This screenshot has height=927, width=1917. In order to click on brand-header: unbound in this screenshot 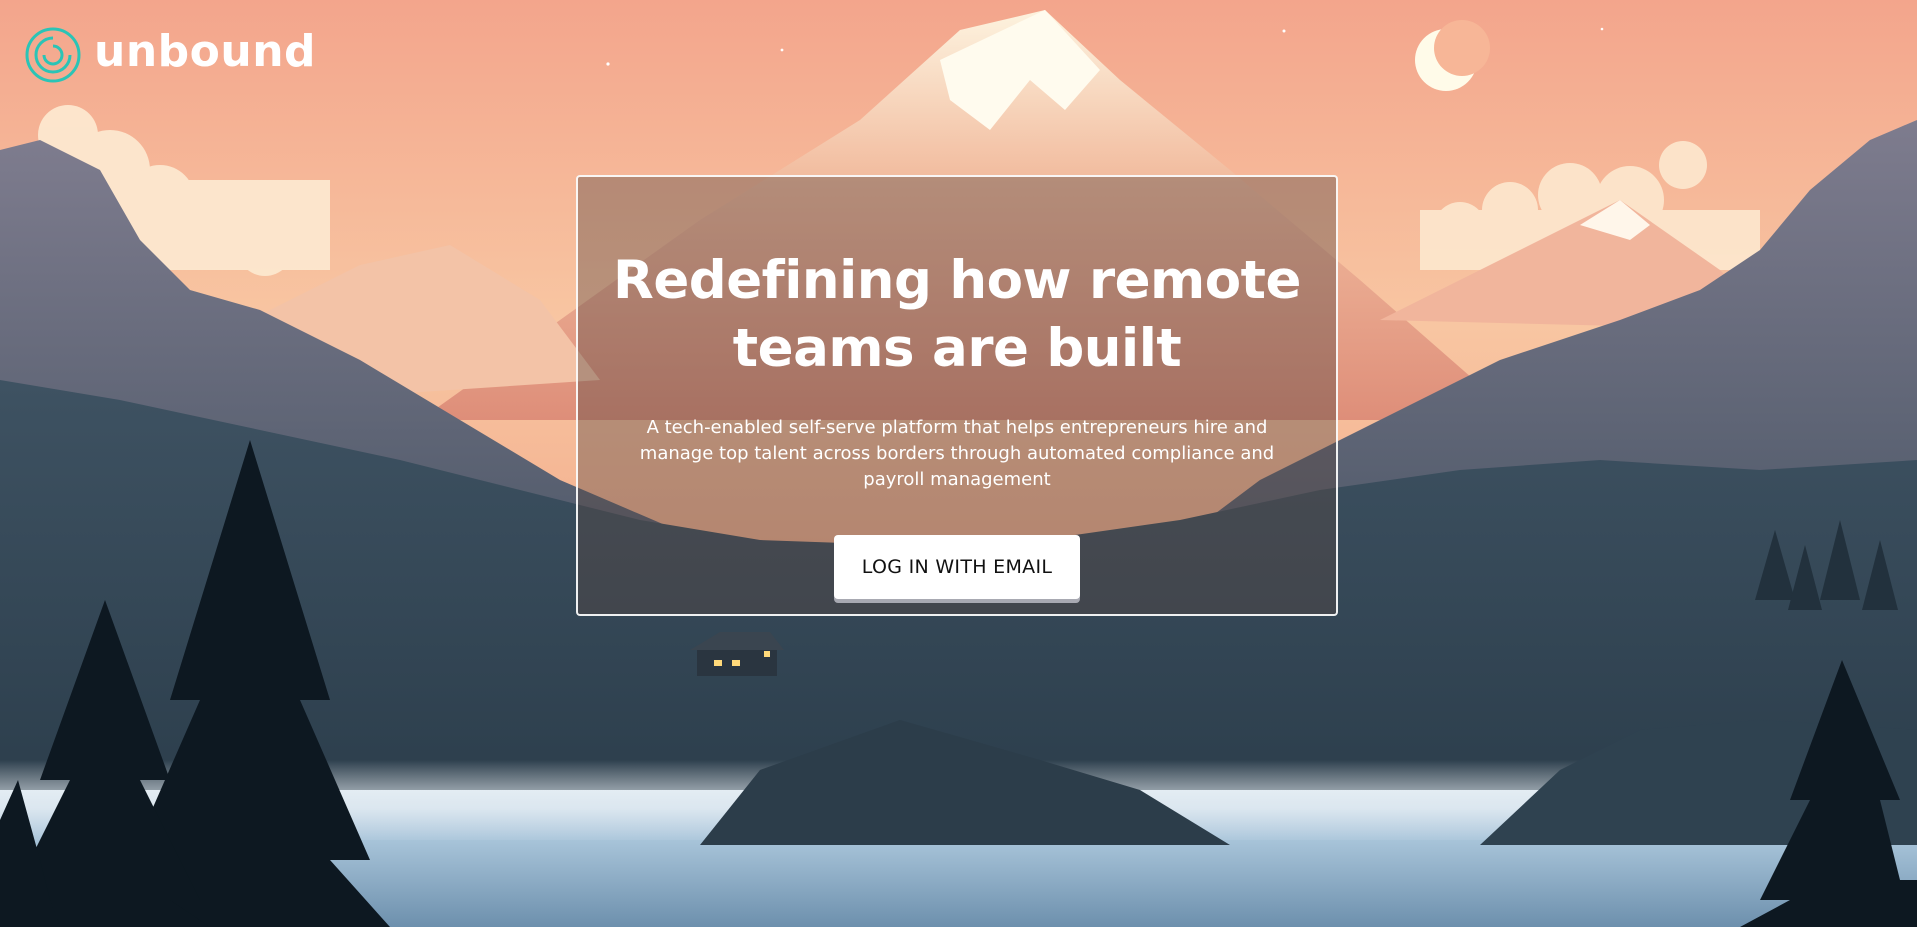, I will do `click(170, 55)`.